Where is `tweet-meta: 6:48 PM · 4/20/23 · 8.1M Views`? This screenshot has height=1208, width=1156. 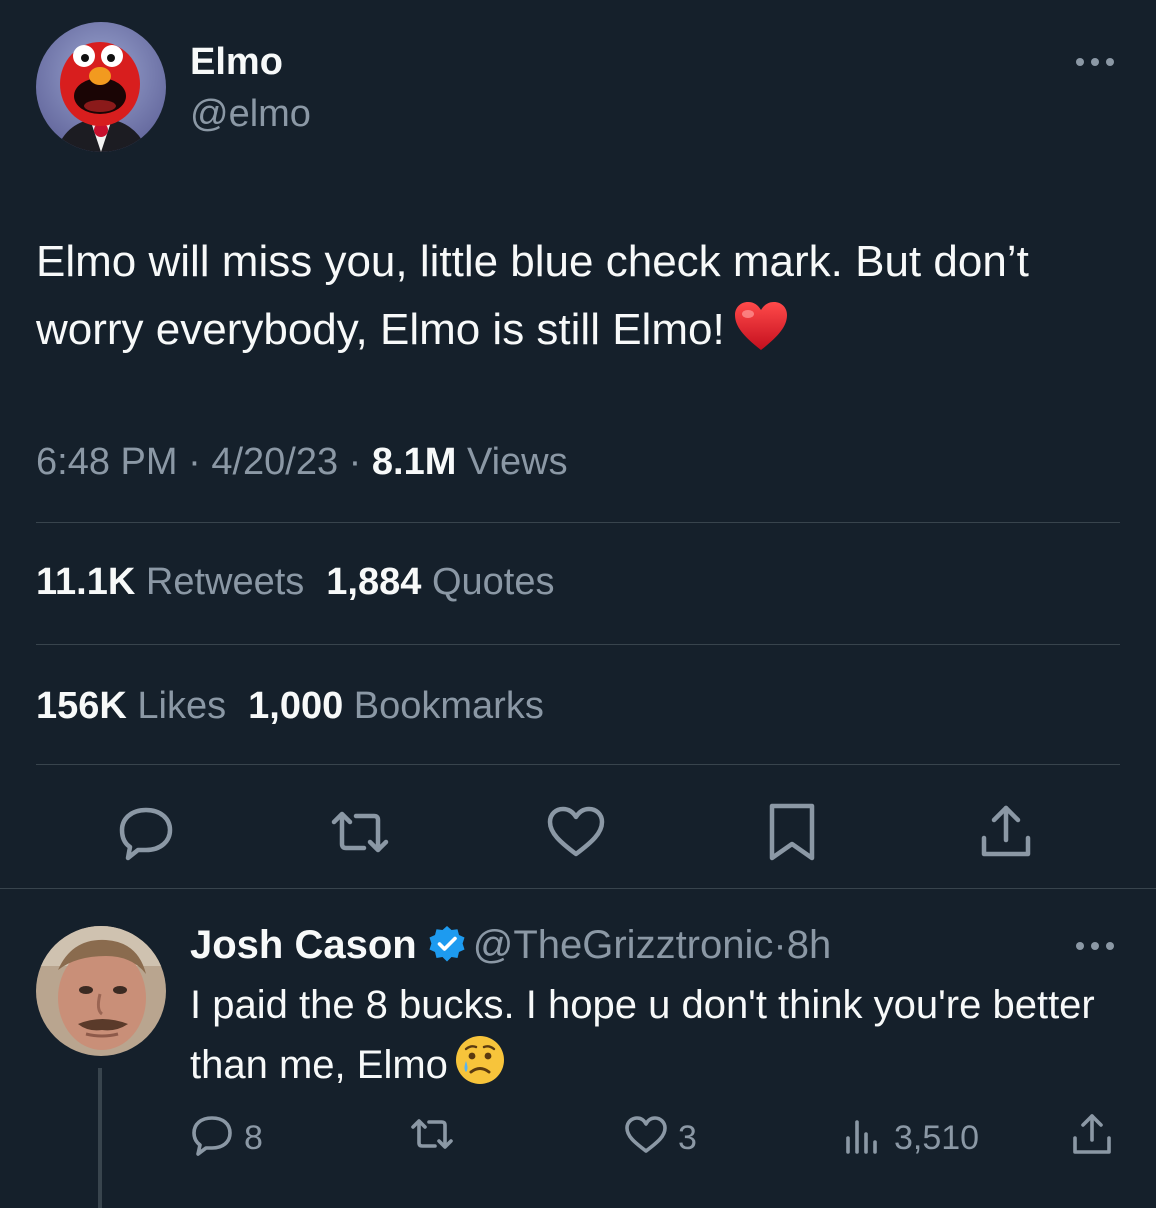 tweet-meta: 6:48 PM · 4/20/23 · 8.1M Views is located at coordinates (302, 462).